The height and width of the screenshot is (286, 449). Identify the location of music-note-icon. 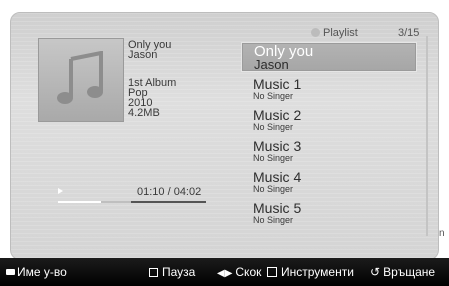
(80, 77).